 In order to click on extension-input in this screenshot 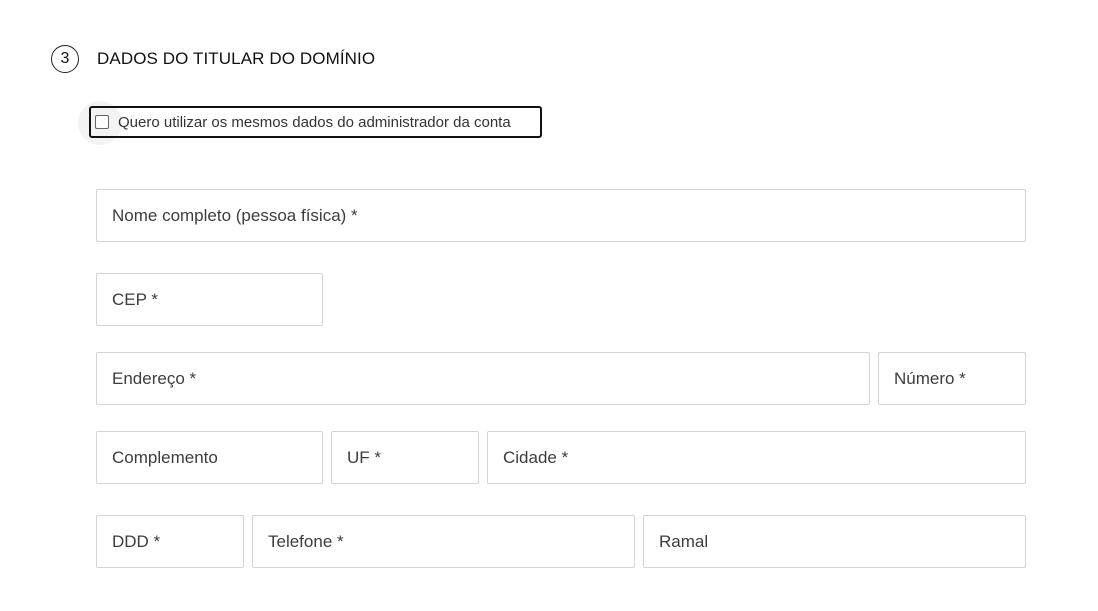, I will do `click(834, 541)`.